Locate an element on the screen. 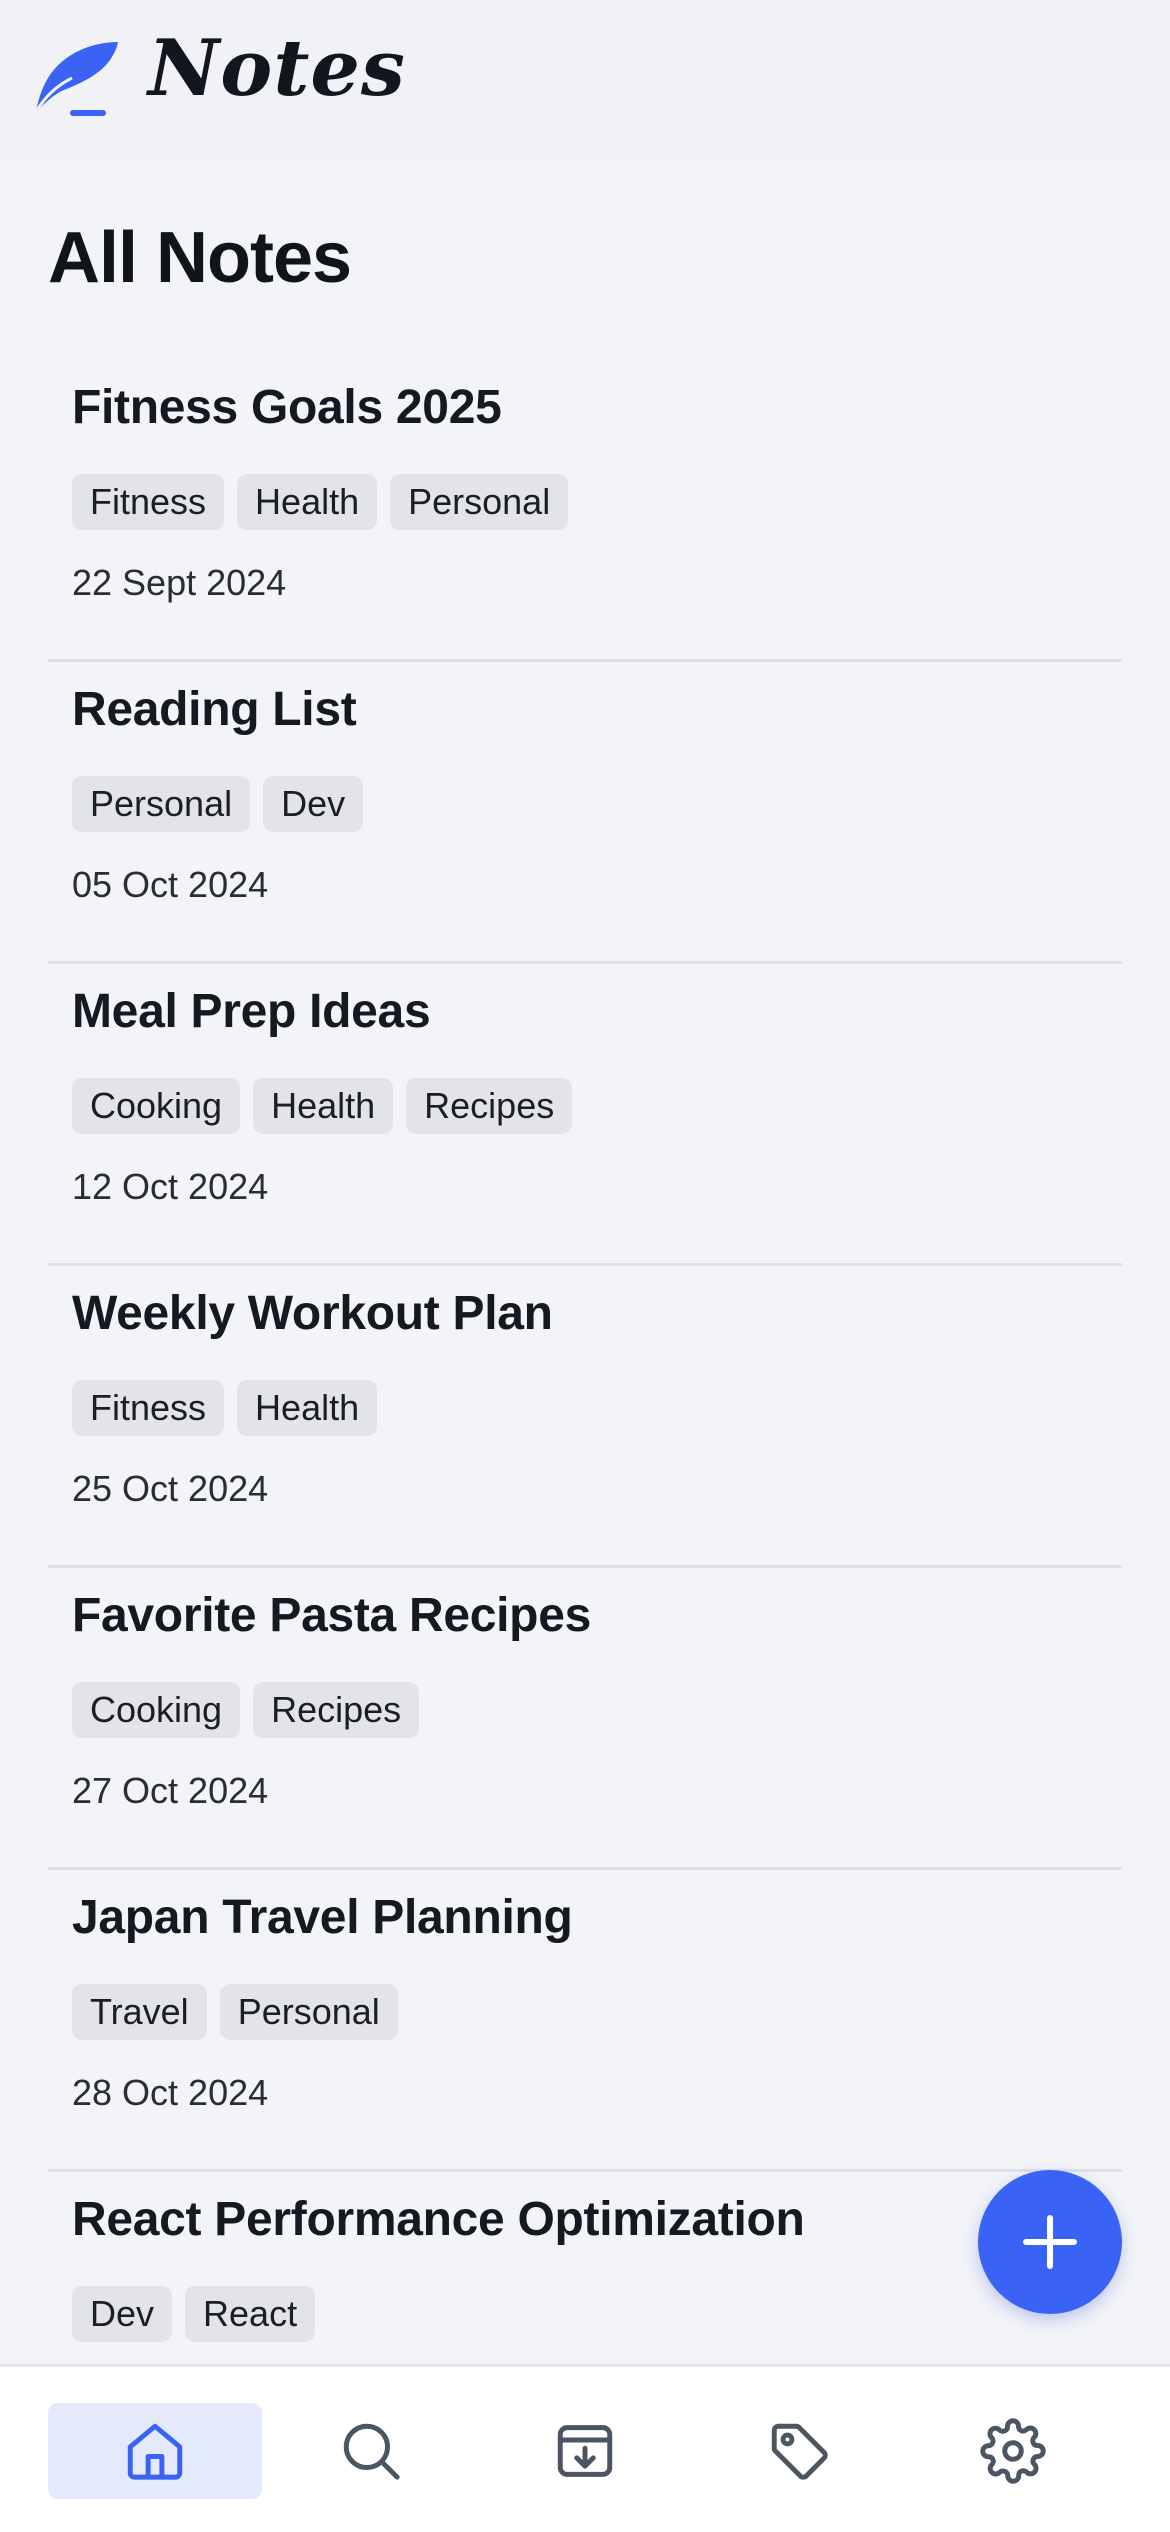 The image size is (1170, 2532). note-title: Japan Travel Planning is located at coordinates (322, 1917).